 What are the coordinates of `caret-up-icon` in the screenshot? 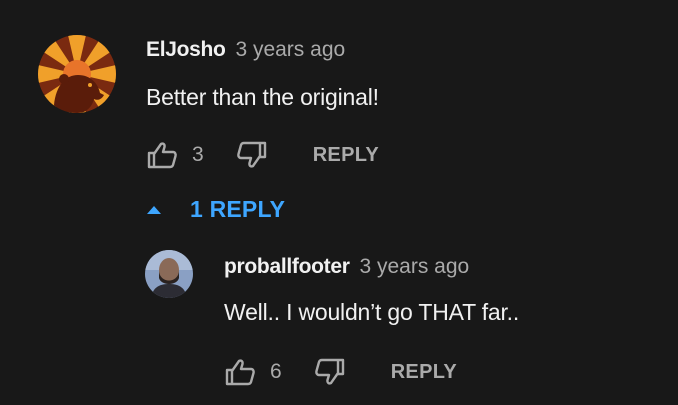 It's located at (154, 209).